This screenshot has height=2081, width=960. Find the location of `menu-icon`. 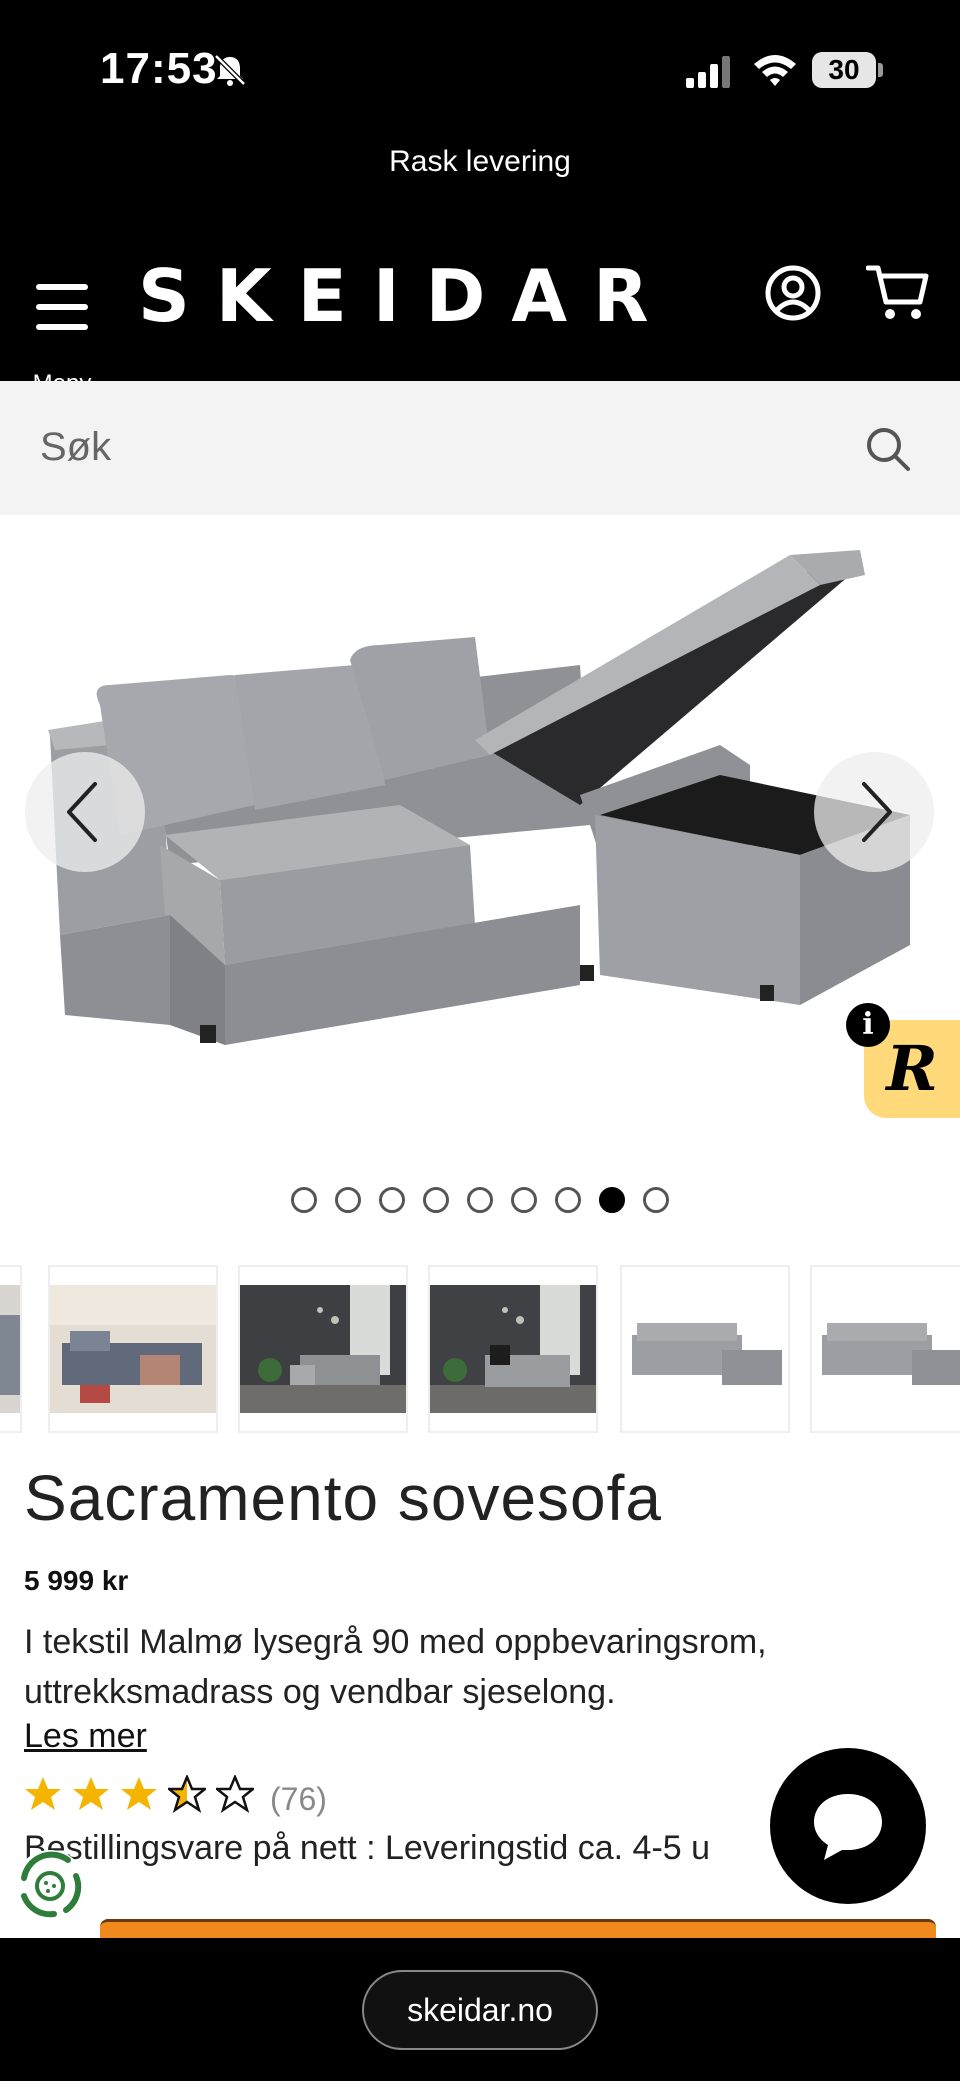

menu-icon is located at coordinates (62, 287).